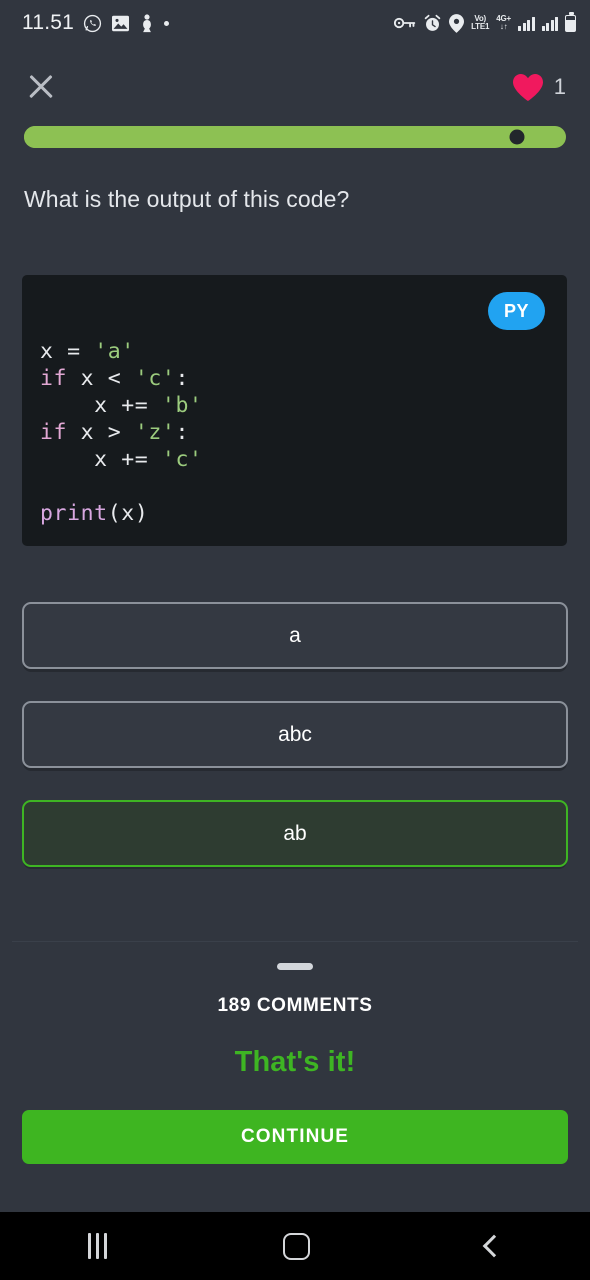  Describe the element at coordinates (92, 23) in the screenshot. I see `whatsapp-icon` at that location.